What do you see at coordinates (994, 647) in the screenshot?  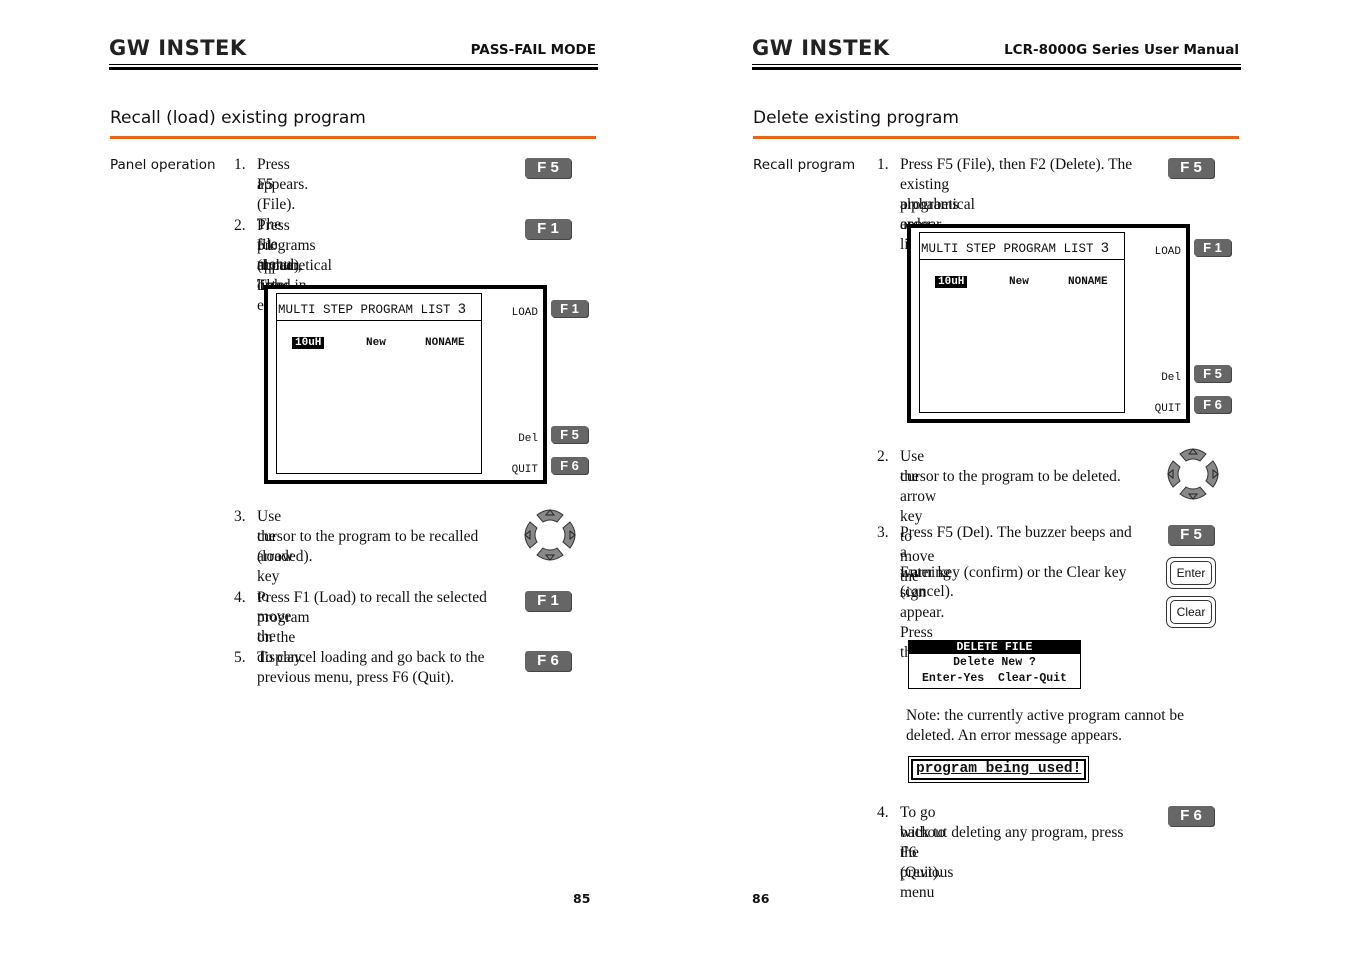 I see `dialog-title: DELETE FILE` at bounding box center [994, 647].